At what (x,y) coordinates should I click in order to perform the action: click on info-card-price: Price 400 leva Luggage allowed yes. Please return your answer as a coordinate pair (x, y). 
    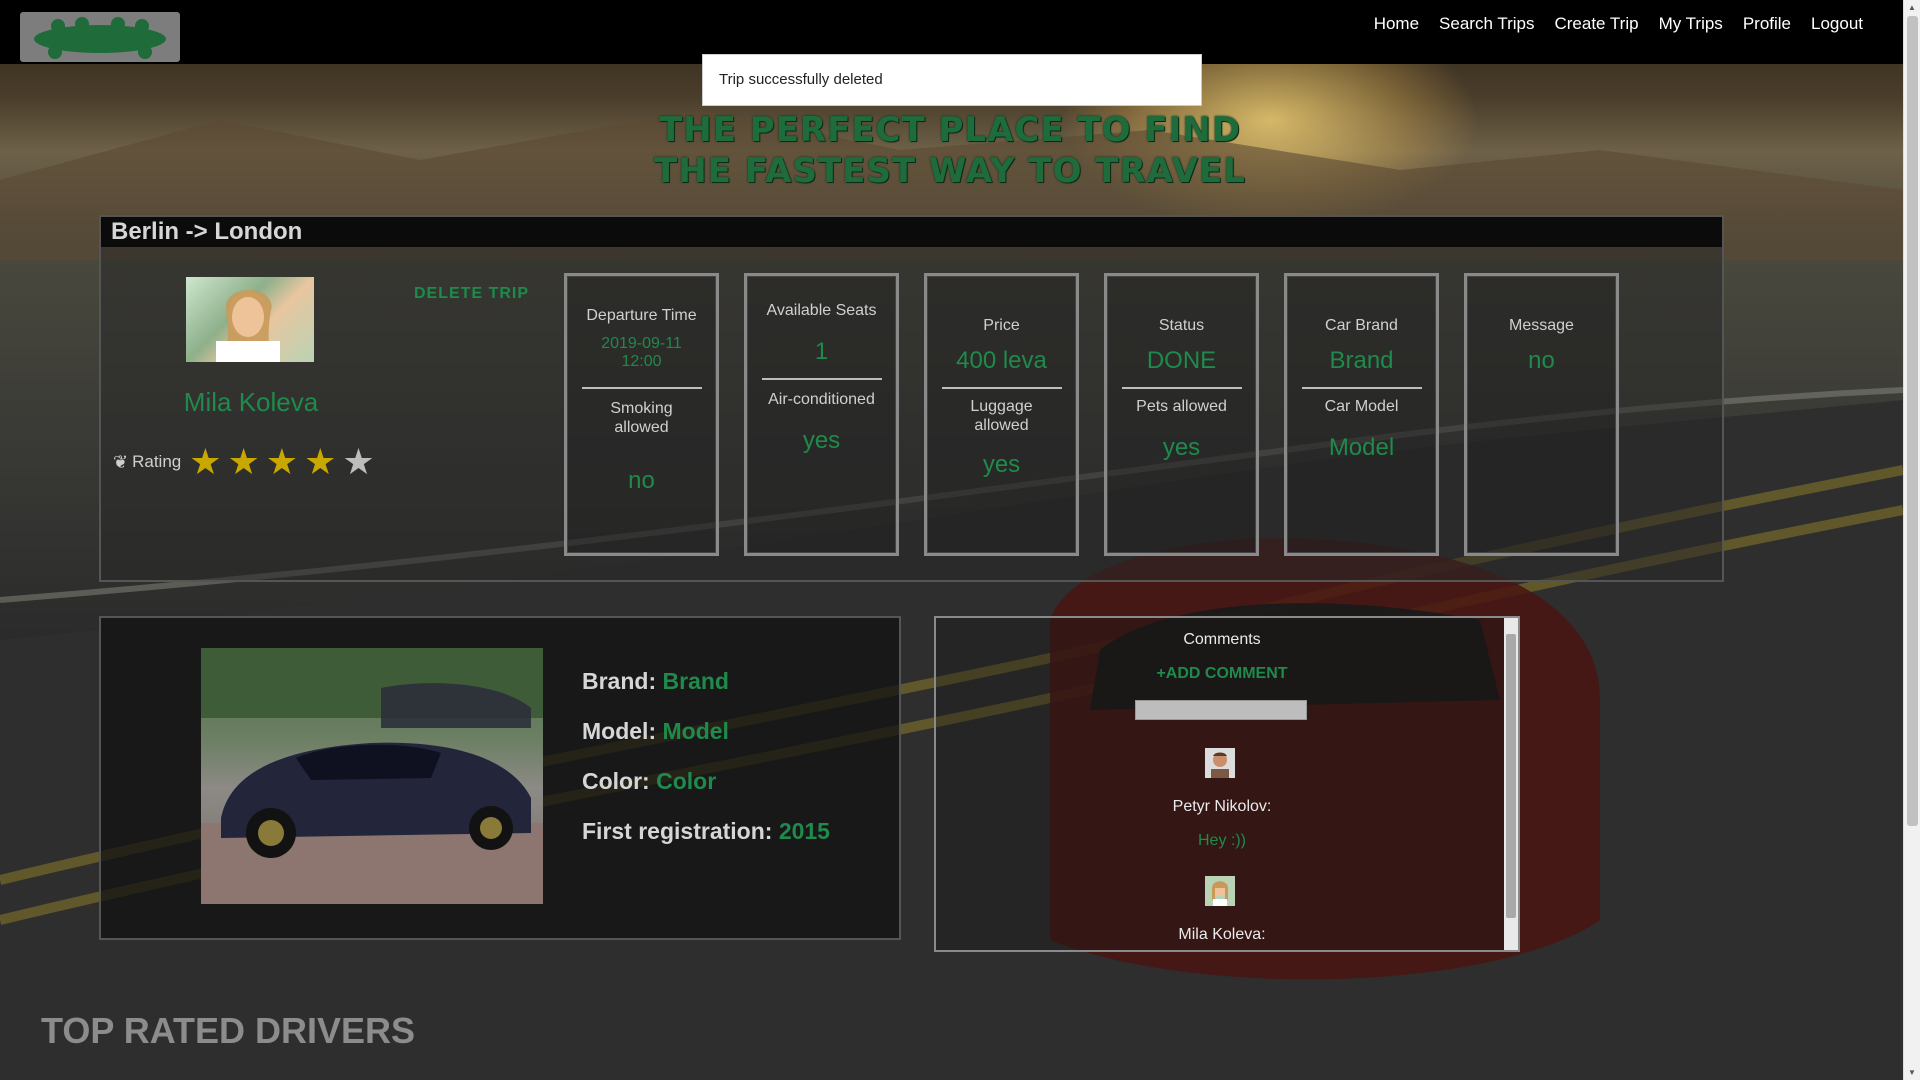
    Looking at the image, I should click on (1001, 414).